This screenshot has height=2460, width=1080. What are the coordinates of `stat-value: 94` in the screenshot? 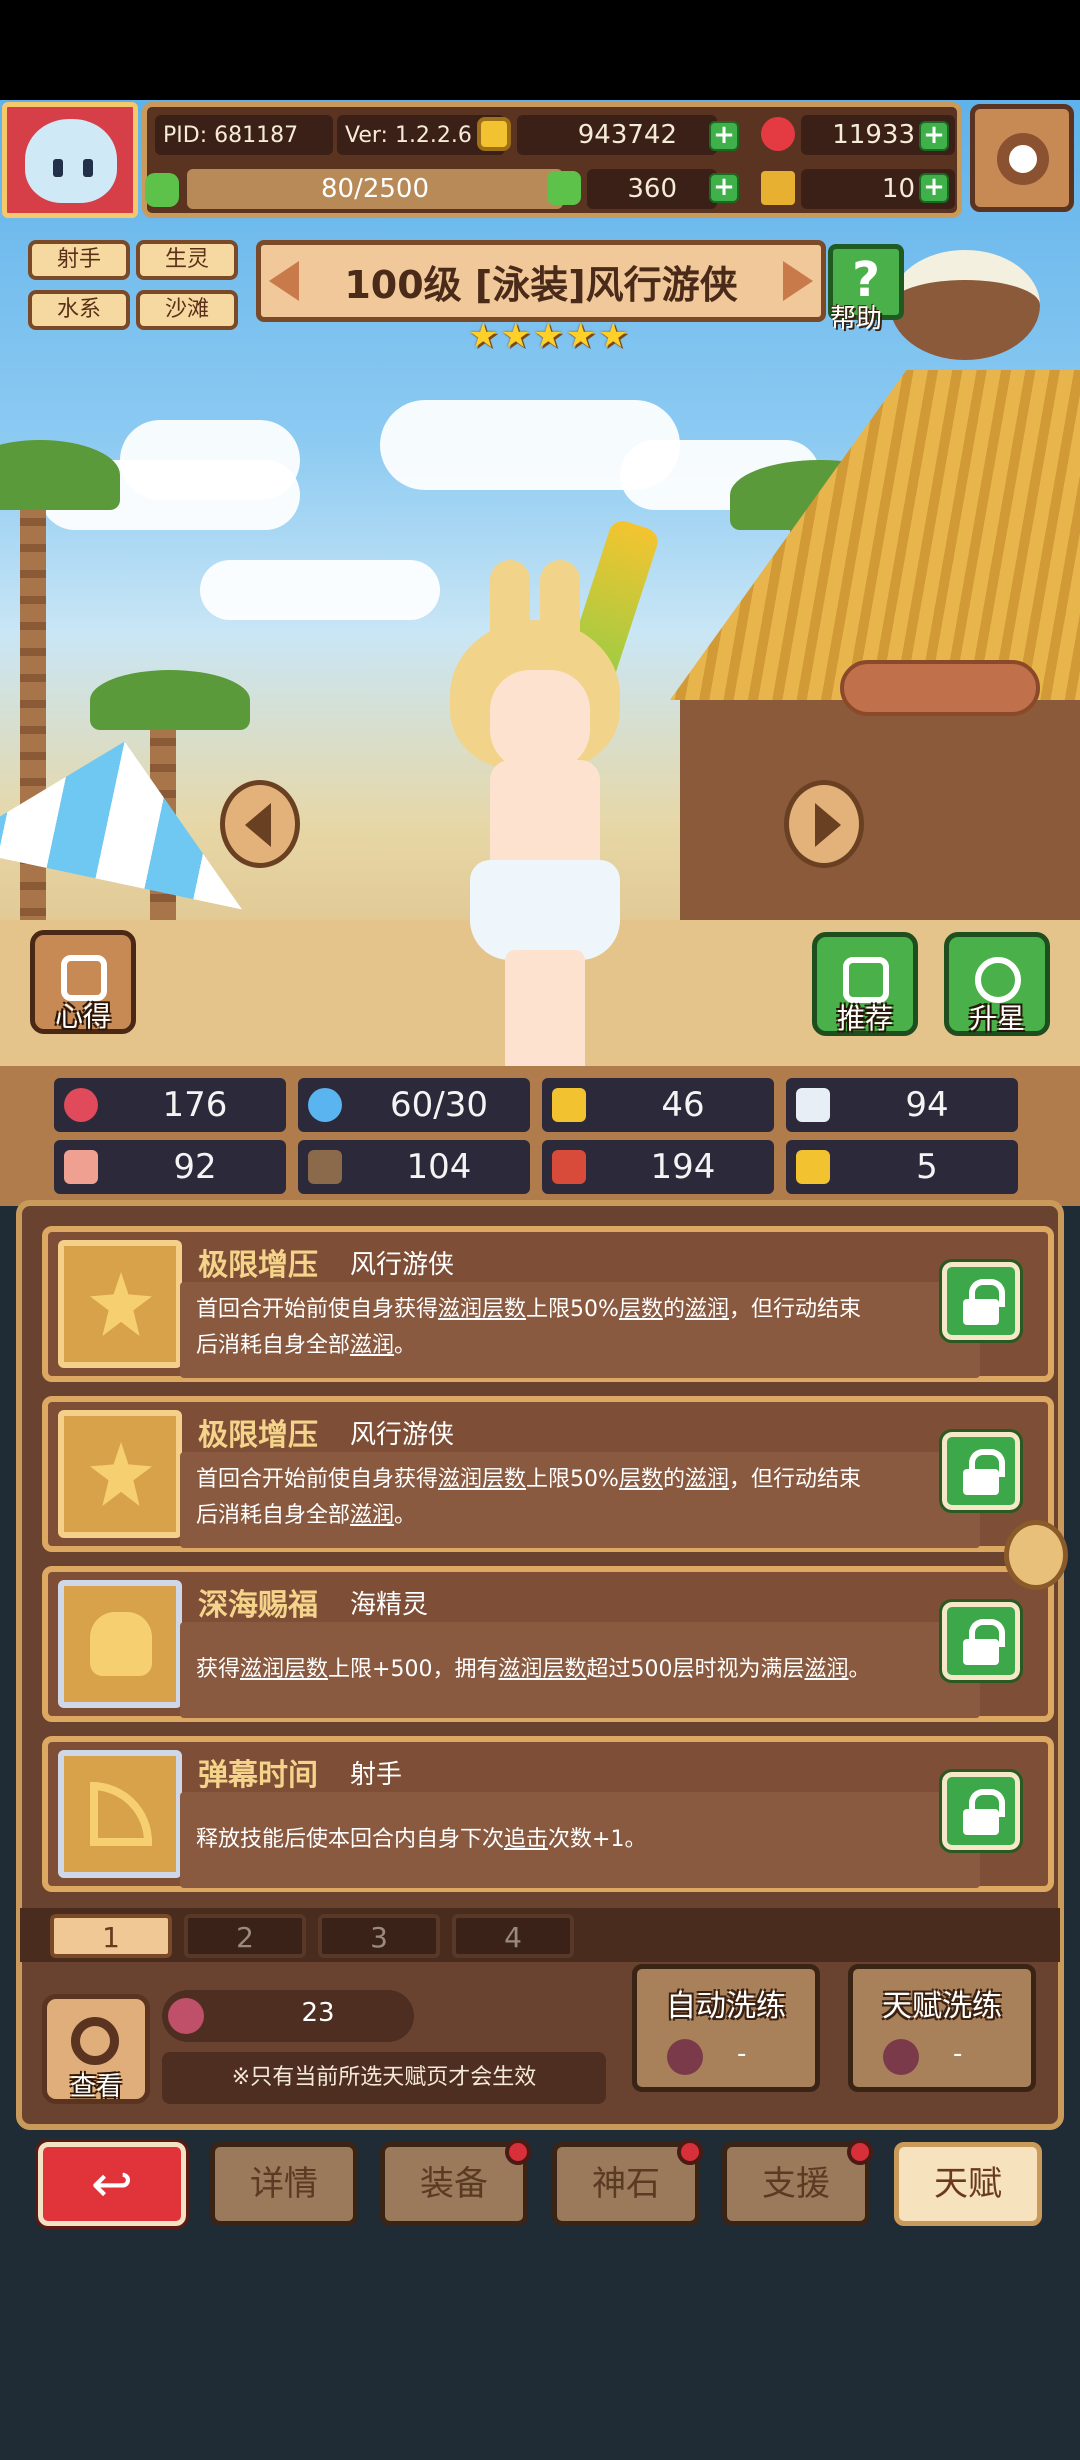 It's located at (927, 1105).